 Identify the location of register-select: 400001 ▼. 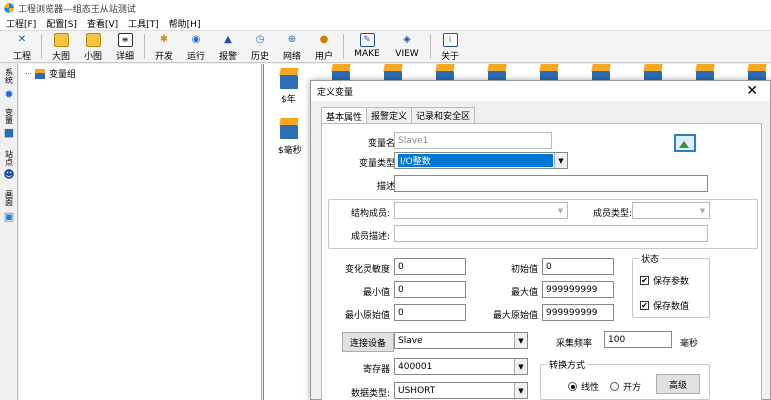
(461, 366).